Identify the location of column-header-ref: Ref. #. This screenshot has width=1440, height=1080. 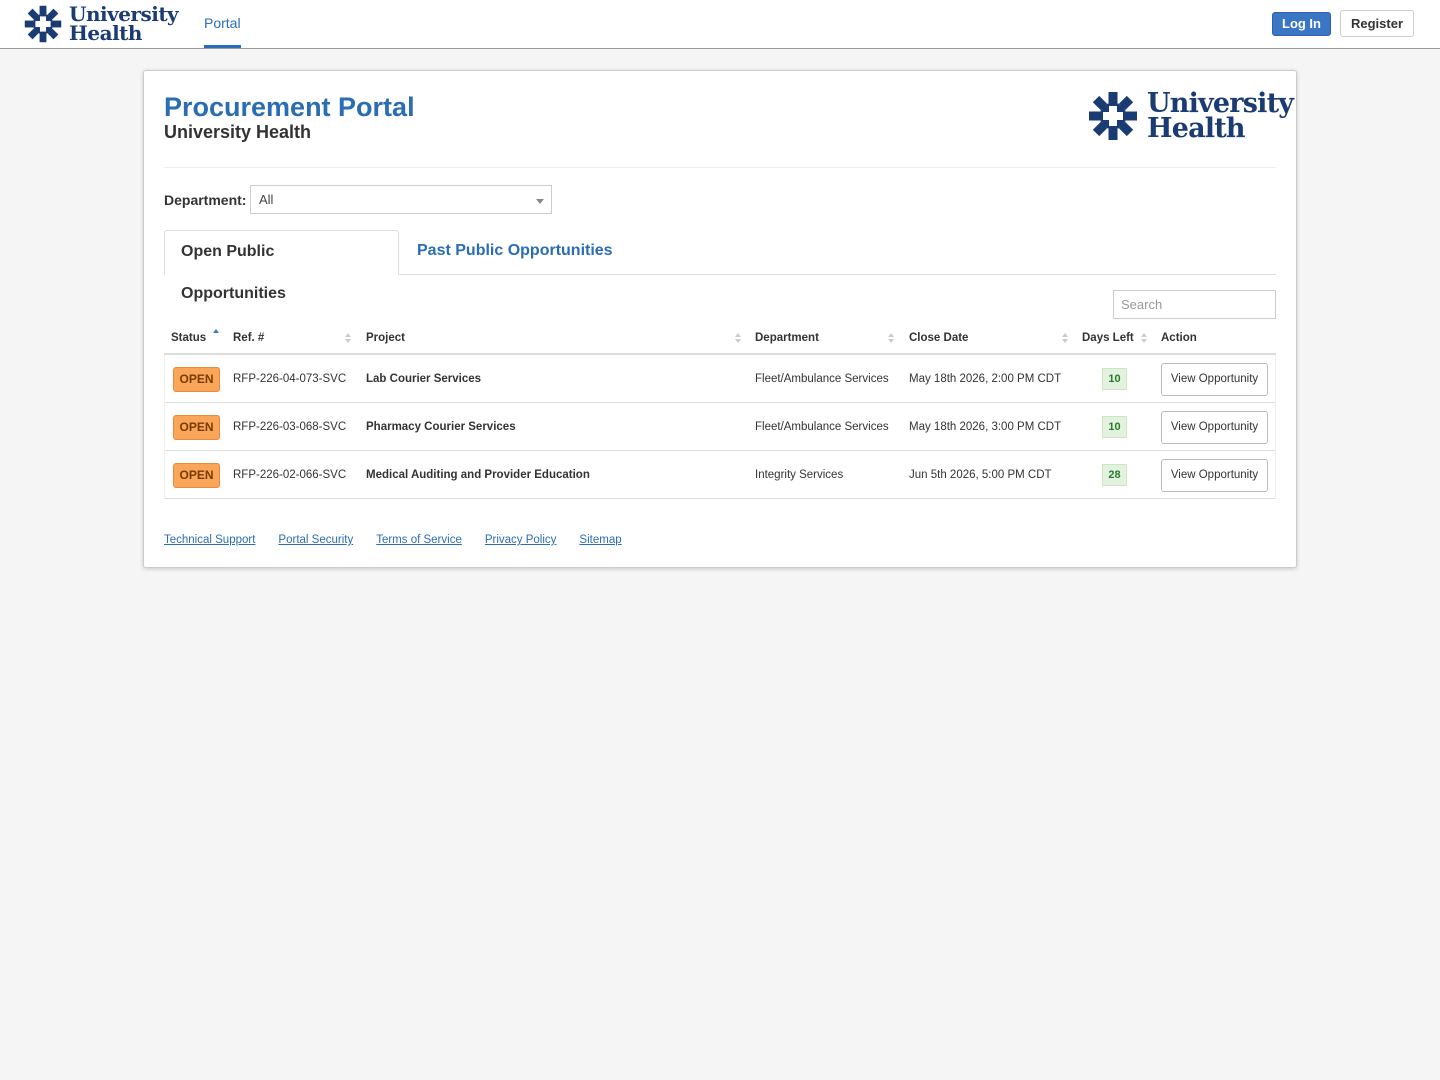
(248, 339).